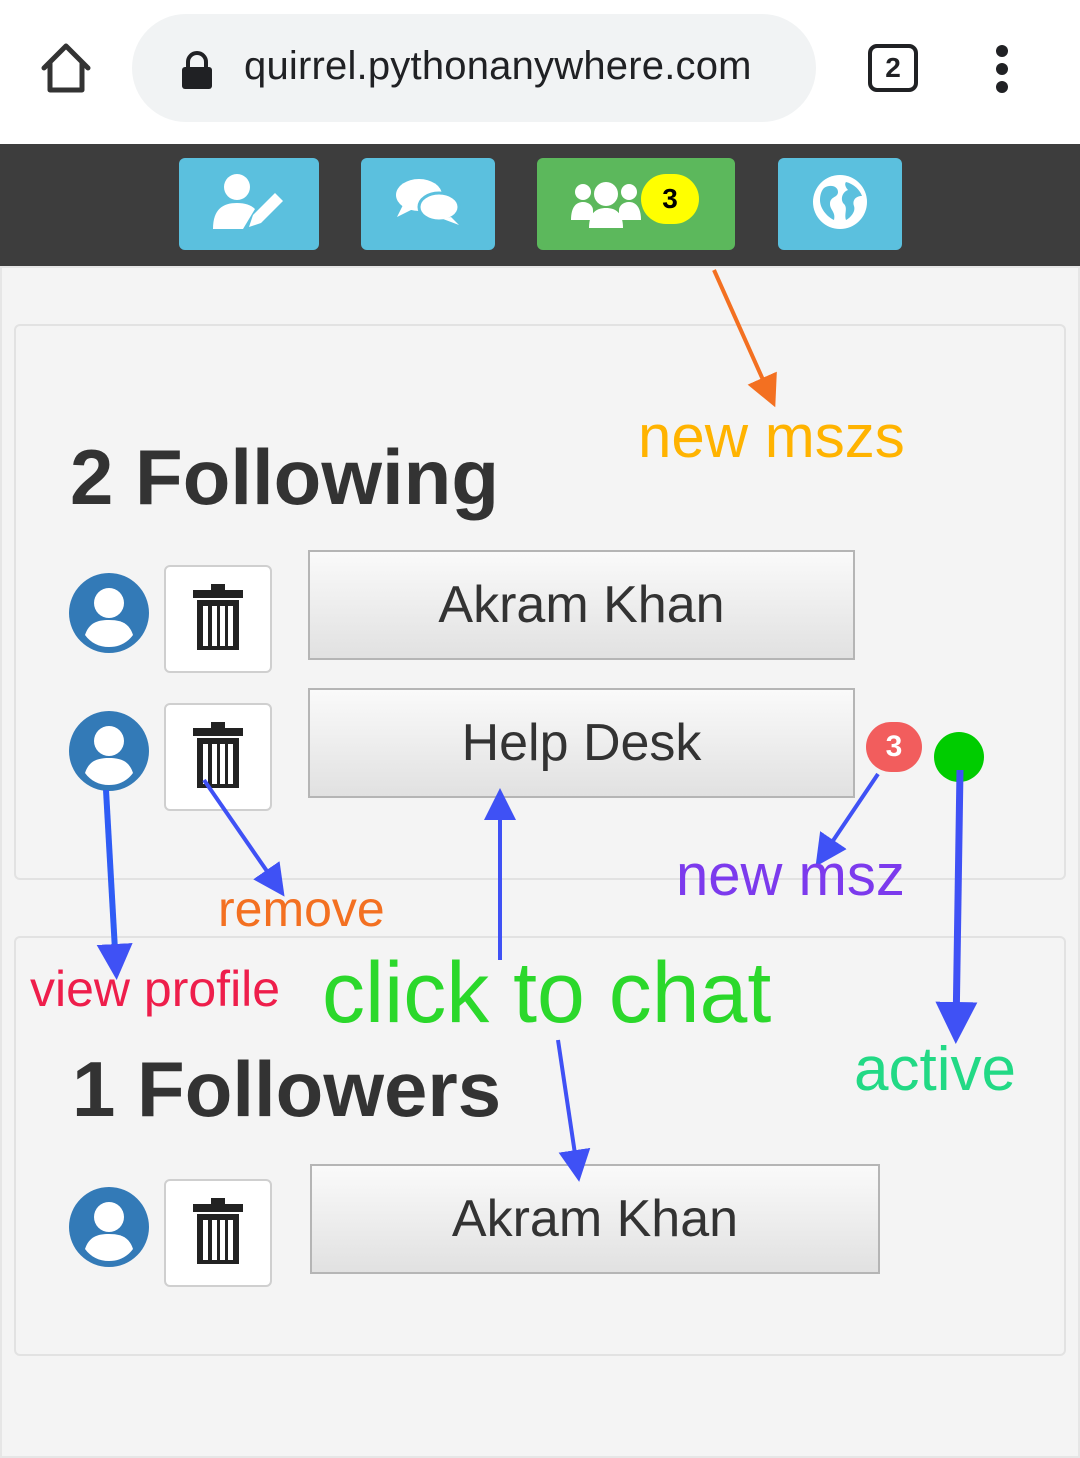  I want to click on annotation-view-profile: view profile, so click(155, 989).